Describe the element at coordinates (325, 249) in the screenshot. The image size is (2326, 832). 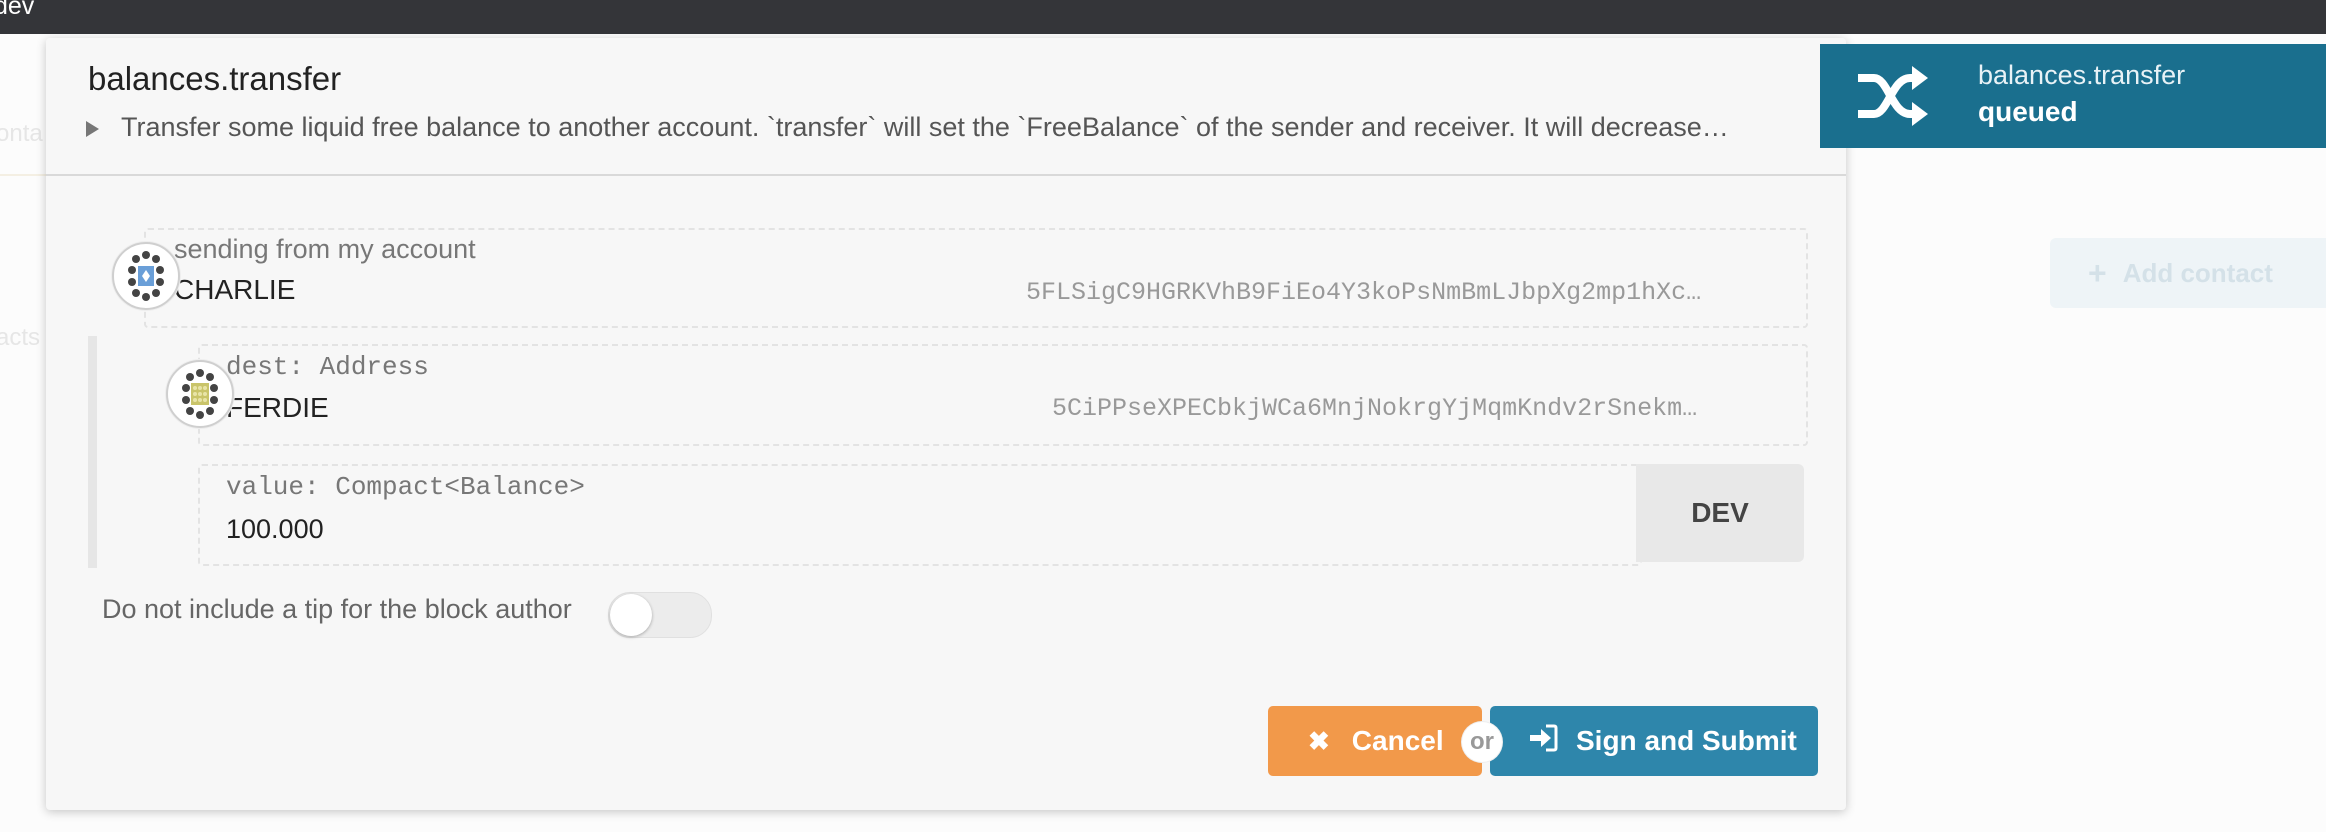
I see `sender-label: sending from my account` at that location.